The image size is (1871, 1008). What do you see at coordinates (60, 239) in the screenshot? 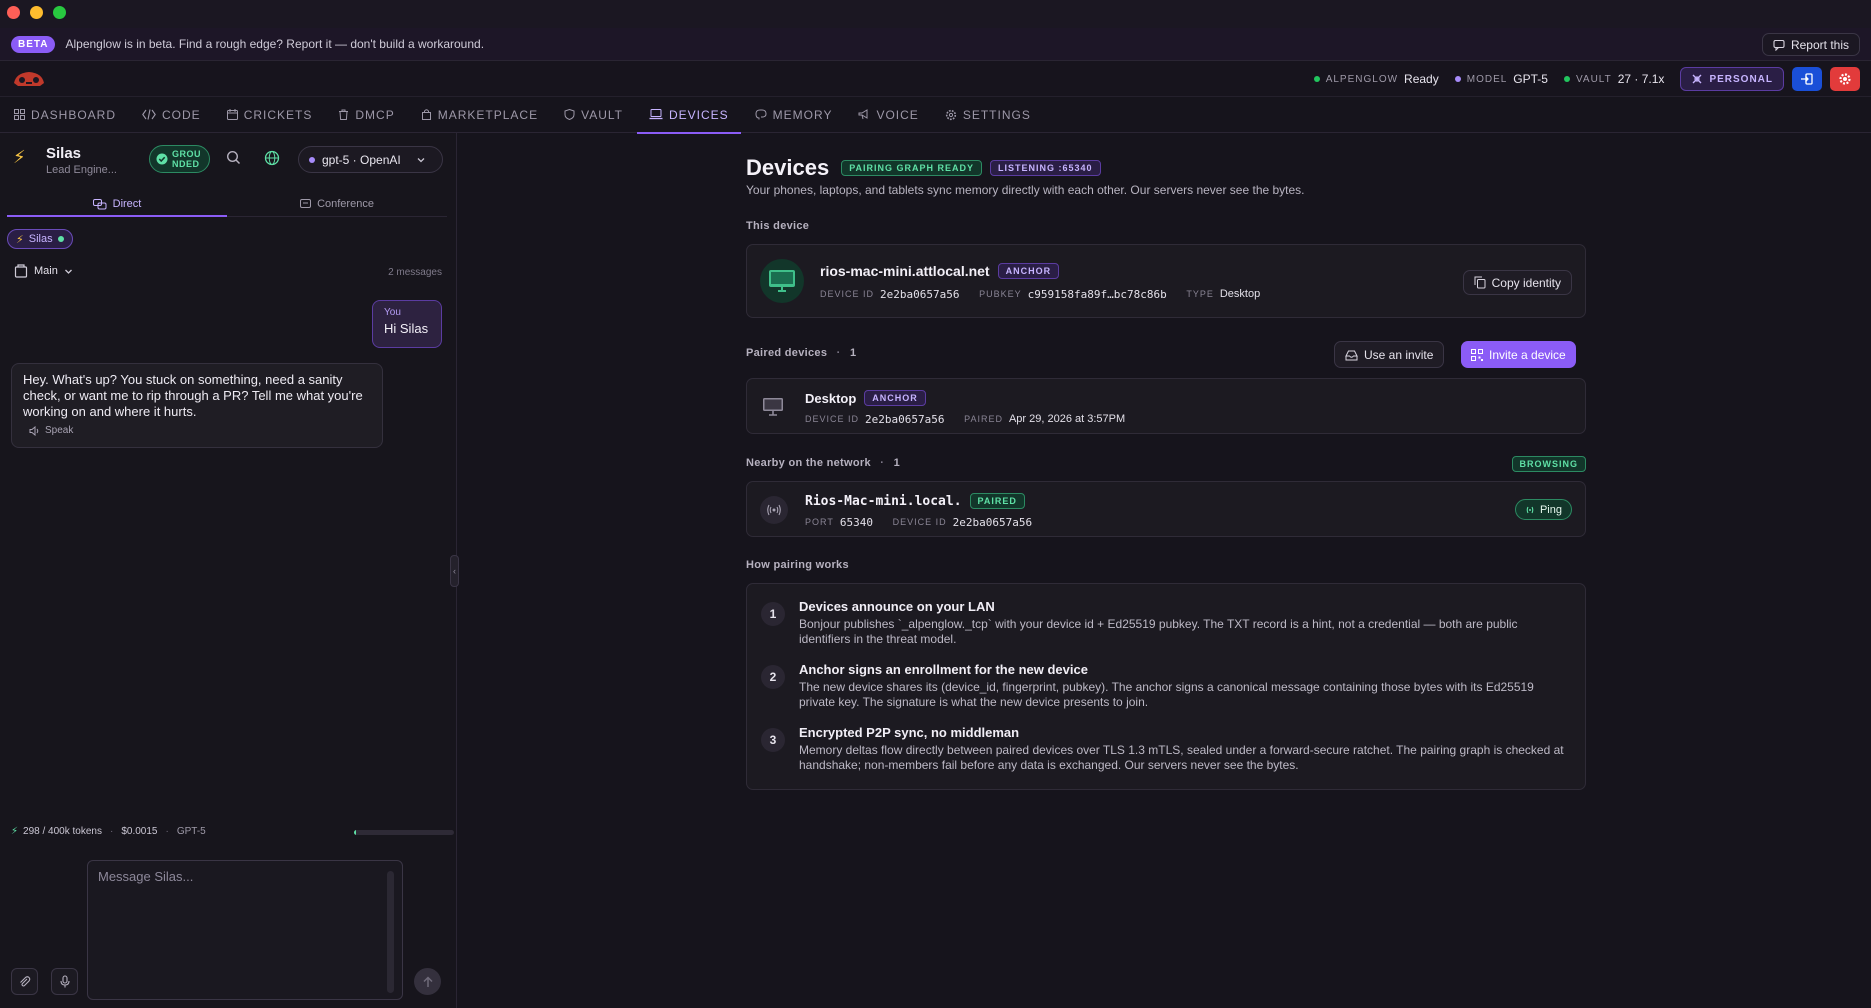
I see `online-dot` at bounding box center [60, 239].